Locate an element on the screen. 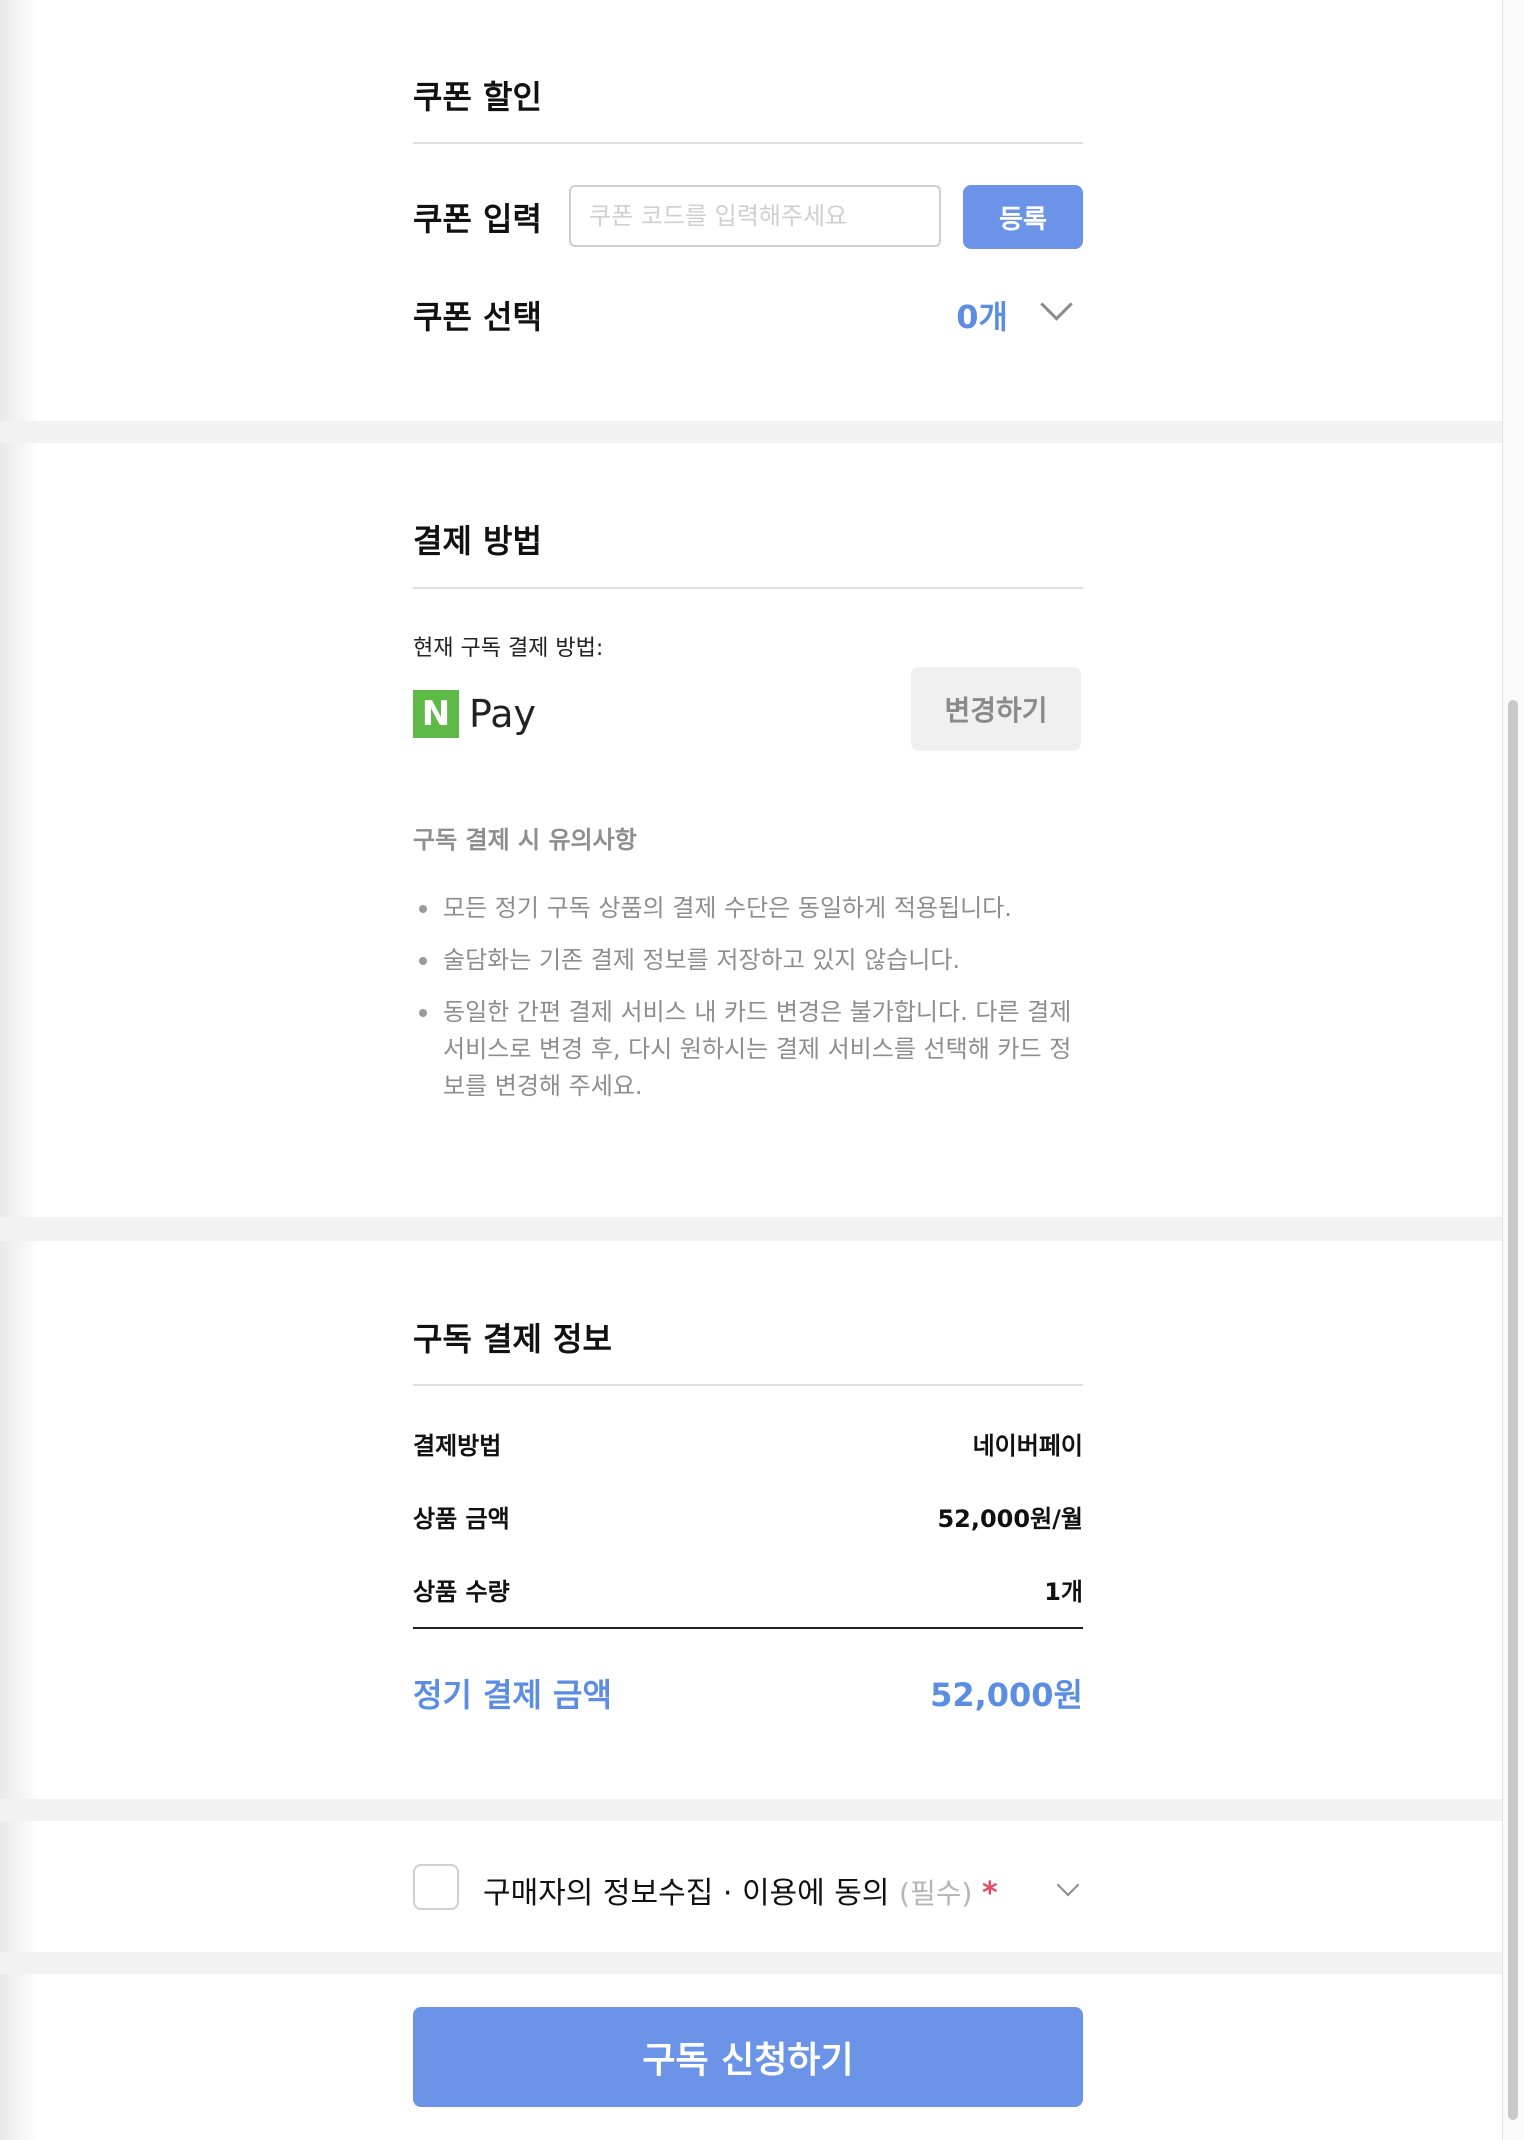  recurring-total-value: 52,000원 is located at coordinates (1006, 1695).